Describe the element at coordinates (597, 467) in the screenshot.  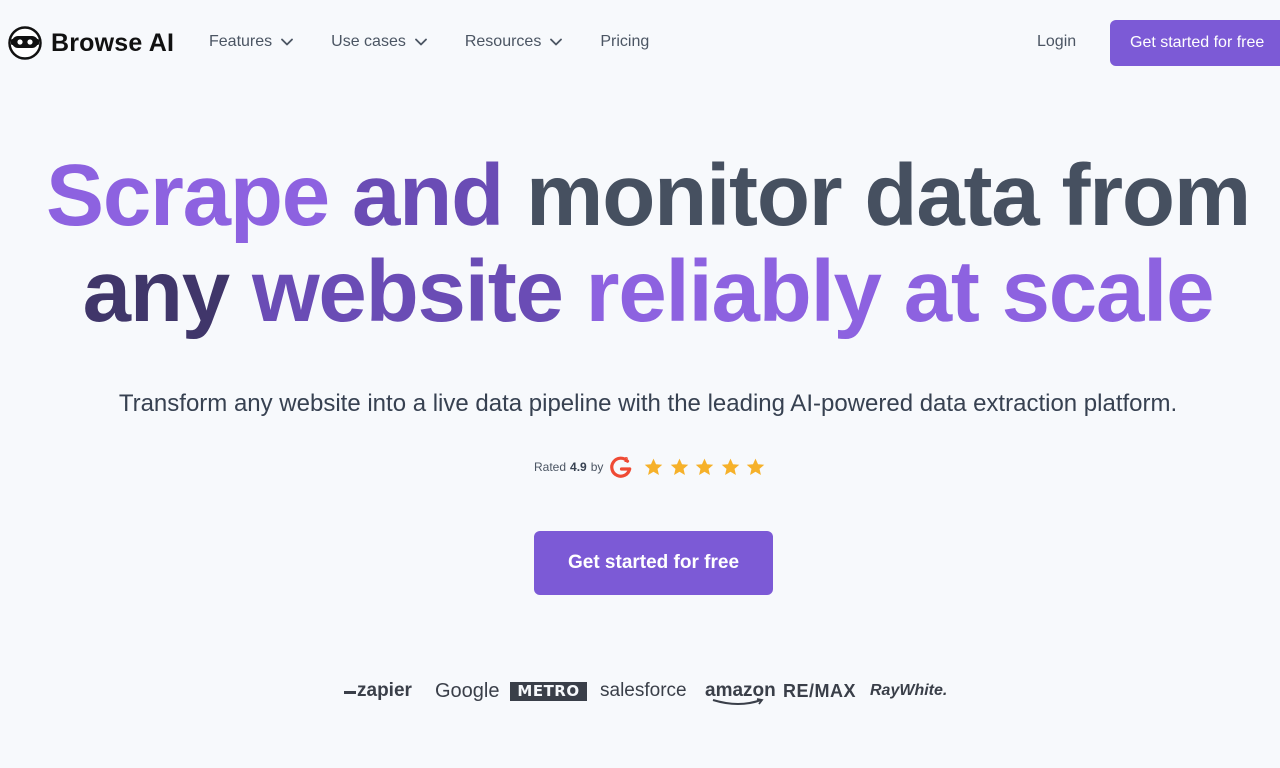
I see `rating-suffix: by` at that location.